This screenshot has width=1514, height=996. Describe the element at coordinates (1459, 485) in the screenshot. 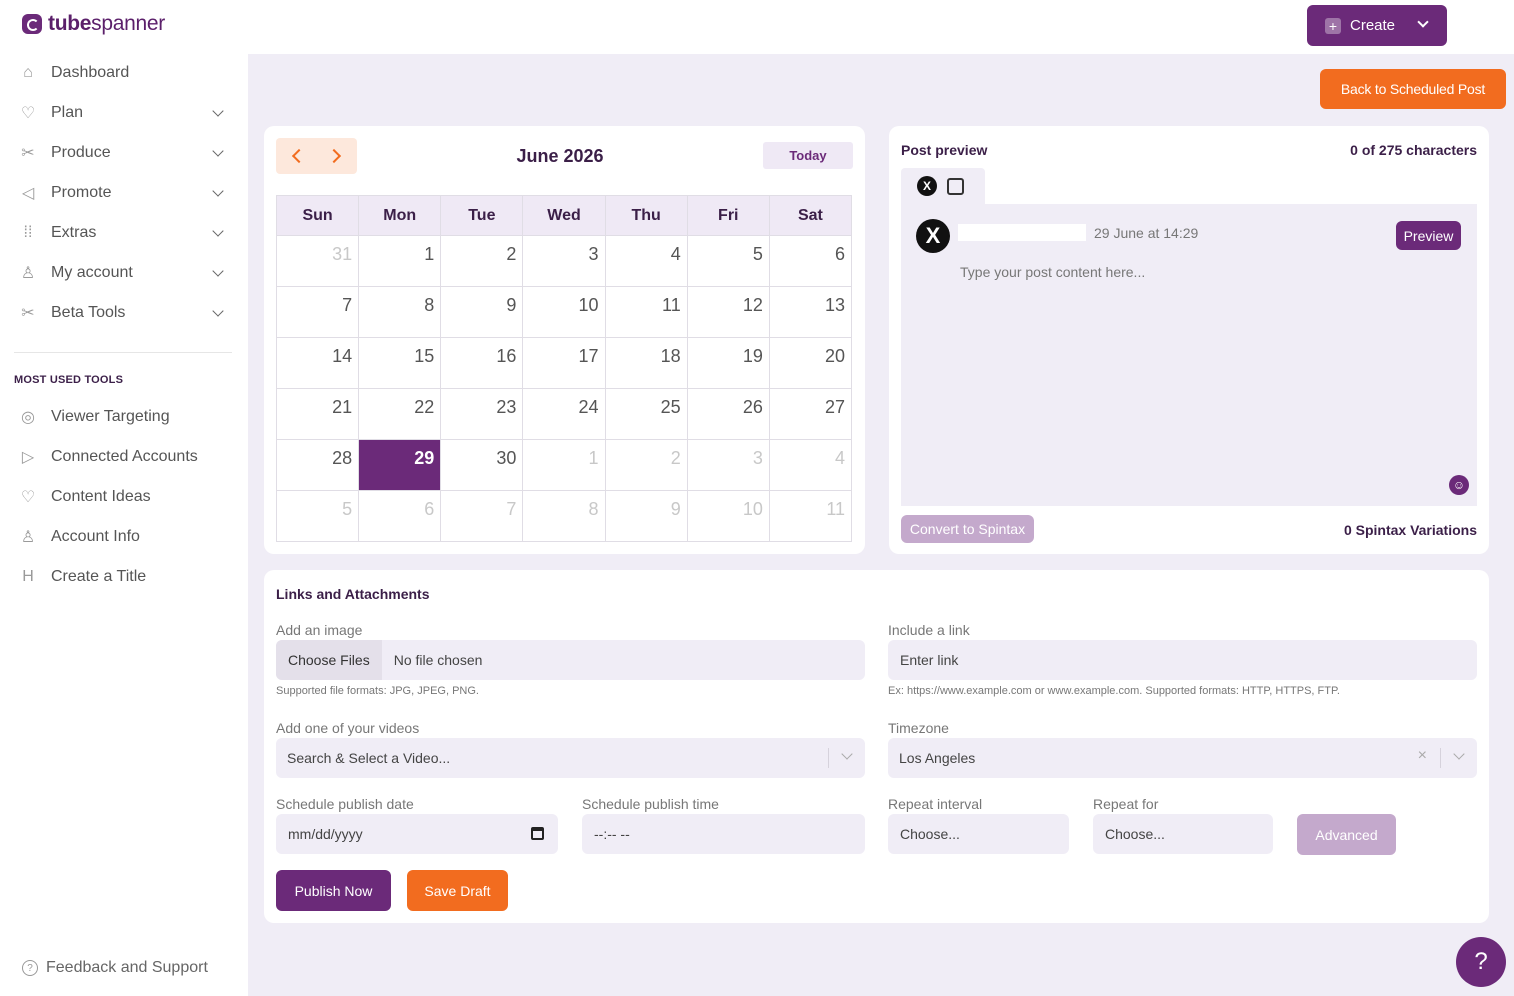

I see `emoji-icon: ☺` at that location.